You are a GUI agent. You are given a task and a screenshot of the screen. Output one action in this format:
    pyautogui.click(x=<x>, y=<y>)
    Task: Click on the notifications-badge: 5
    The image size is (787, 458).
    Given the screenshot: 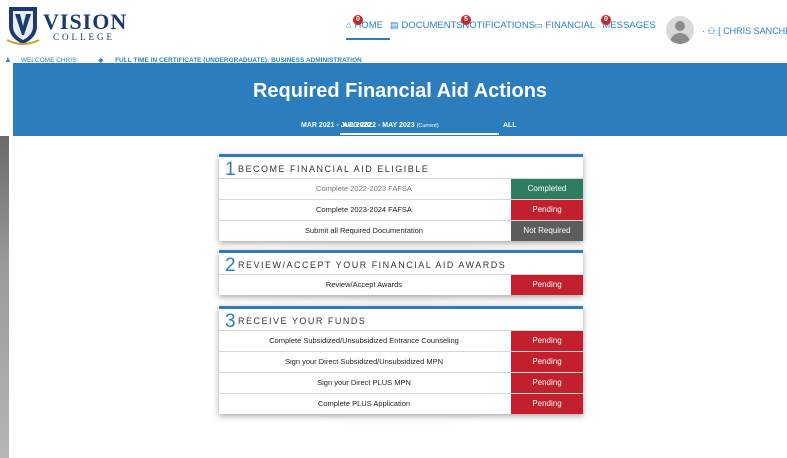 What is the action you would take?
    pyautogui.click(x=466, y=20)
    